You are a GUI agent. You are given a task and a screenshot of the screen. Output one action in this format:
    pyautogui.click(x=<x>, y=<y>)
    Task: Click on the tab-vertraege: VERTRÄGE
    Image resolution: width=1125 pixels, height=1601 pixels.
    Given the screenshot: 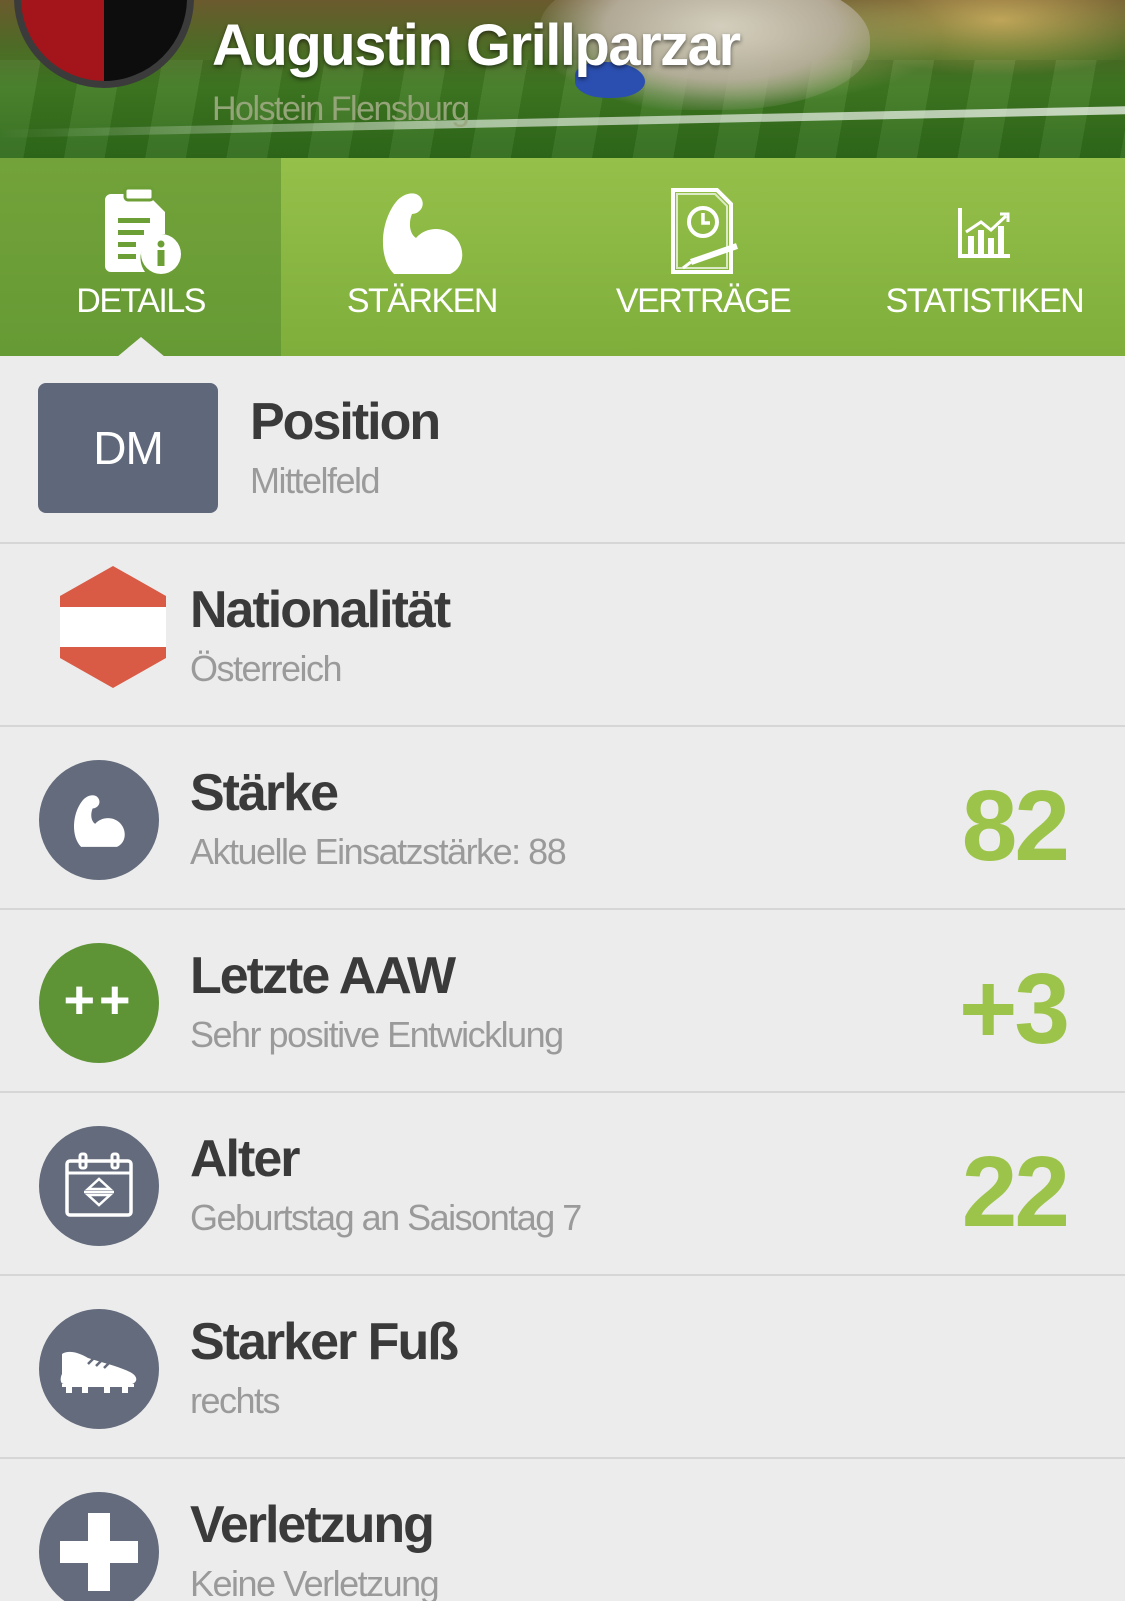 What is the action you would take?
    pyautogui.click(x=703, y=257)
    